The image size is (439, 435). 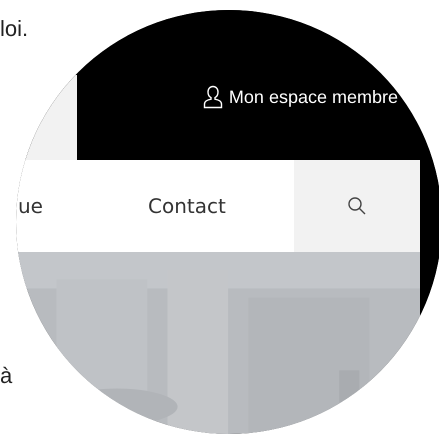 I want to click on nav-link: Contact, so click(x=187, y=206).